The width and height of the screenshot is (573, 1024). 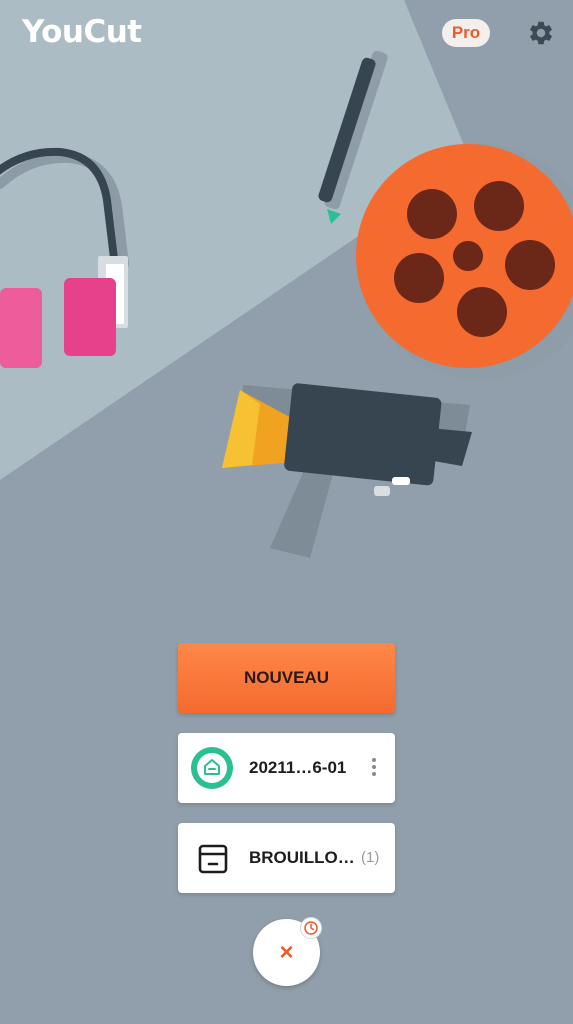 What do you see at coordinates (311, 928) in the screenshot?
I see `clock-icon` at bounding box center [311, 928].